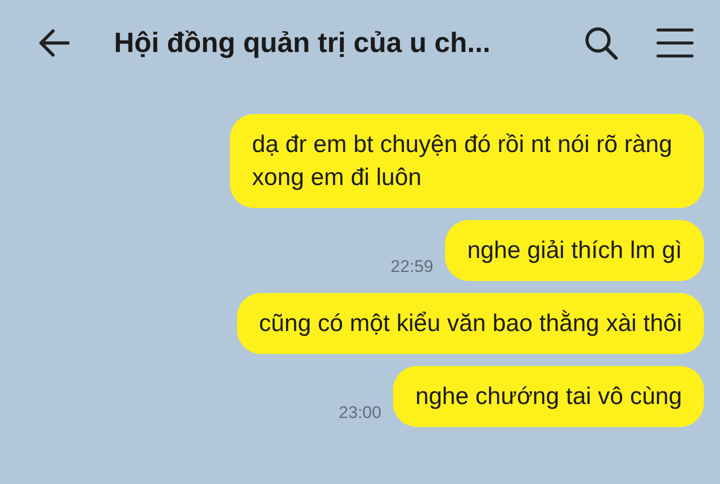 This screenshot has width=720, height=484. I want to click on message-time: 22:59, so click(412, 267).